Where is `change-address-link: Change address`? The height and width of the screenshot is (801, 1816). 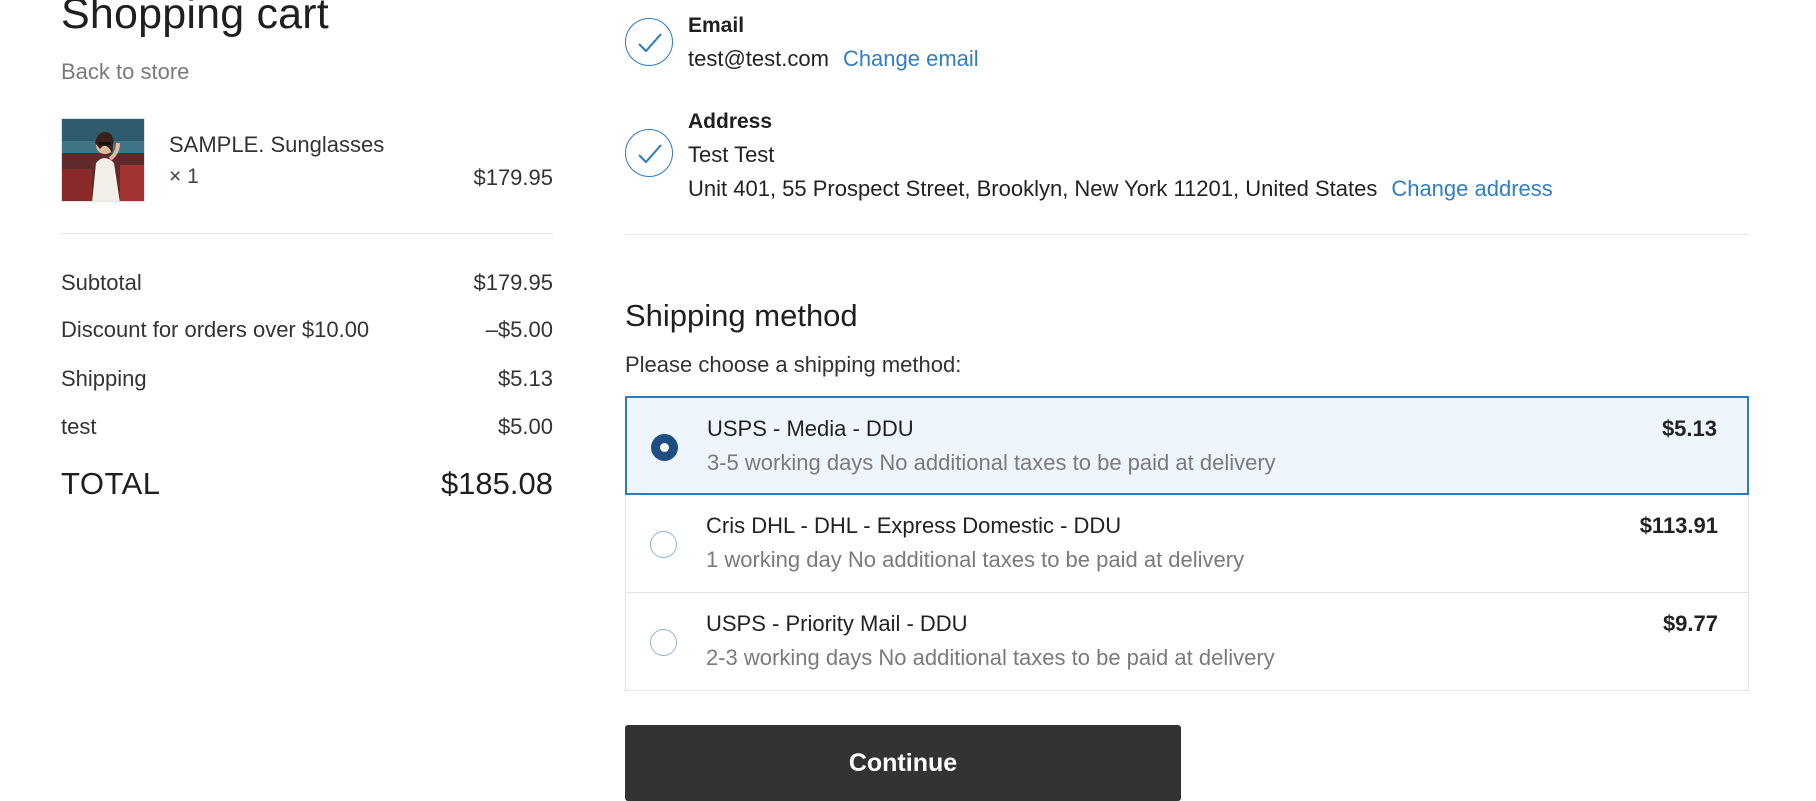
change-address-link: Change address is located at coordinates (1471, 188).